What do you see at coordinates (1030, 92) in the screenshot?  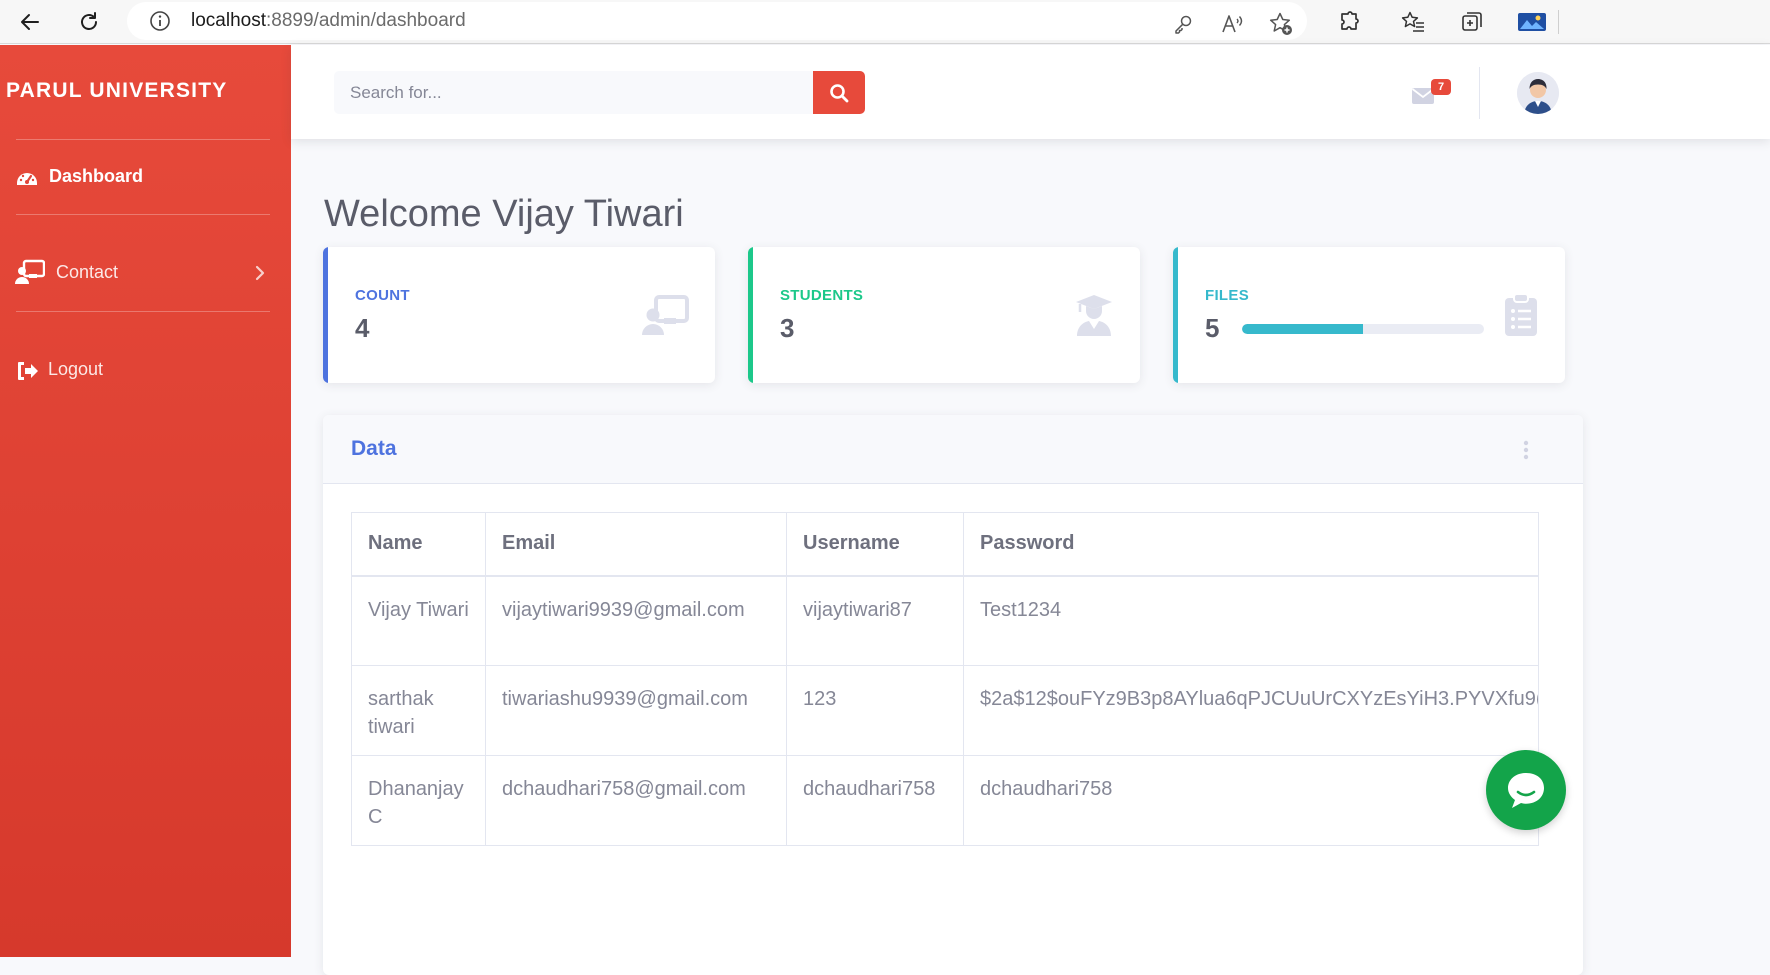 I see `topbar: 7` at bounding box center [1030, 92].